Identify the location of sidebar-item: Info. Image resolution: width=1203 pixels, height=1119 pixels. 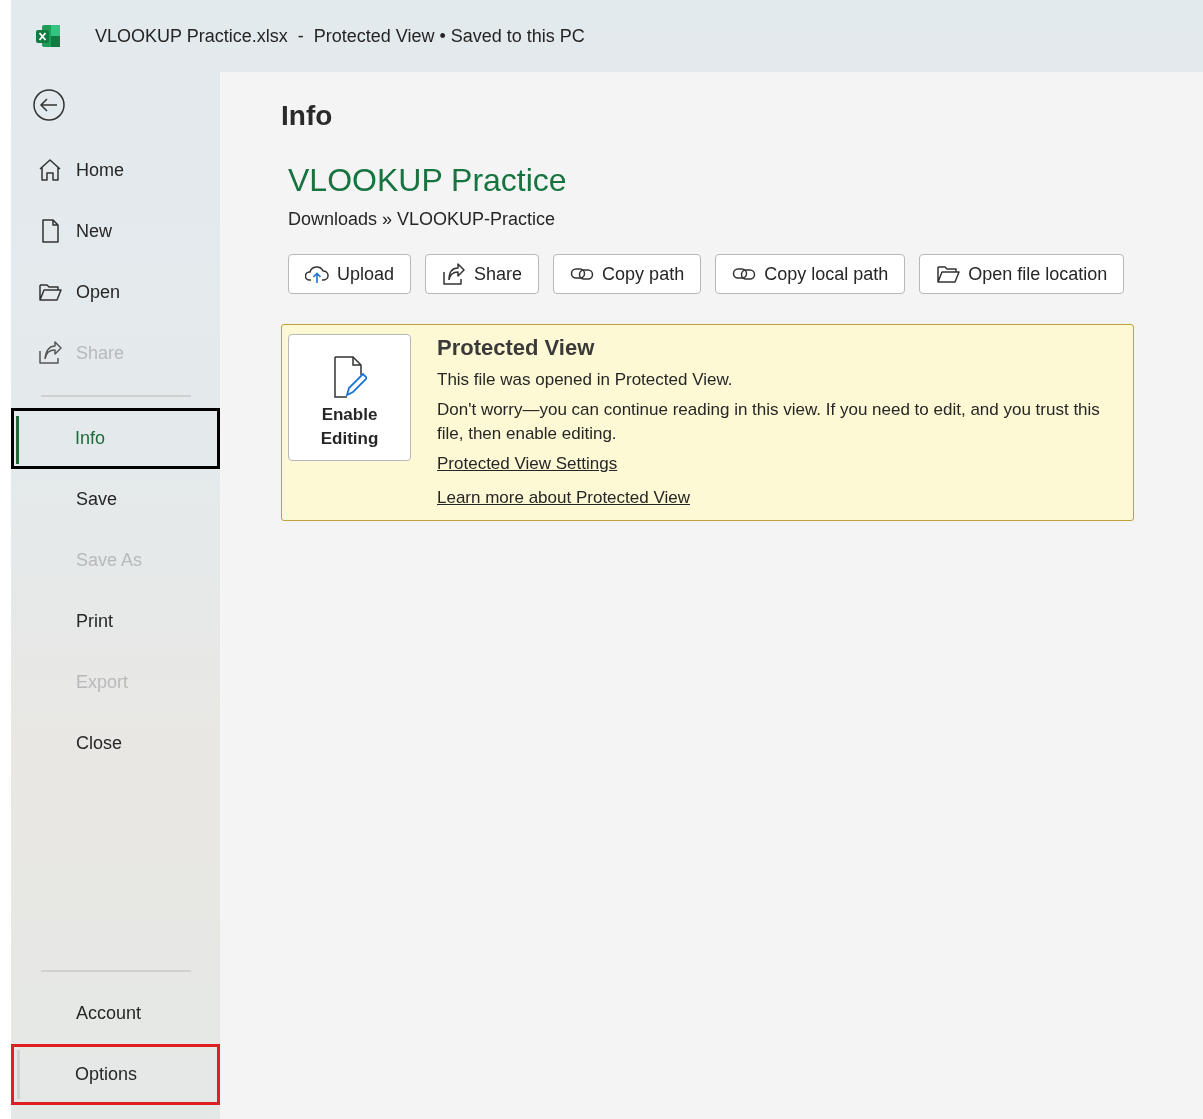
(115, 438).